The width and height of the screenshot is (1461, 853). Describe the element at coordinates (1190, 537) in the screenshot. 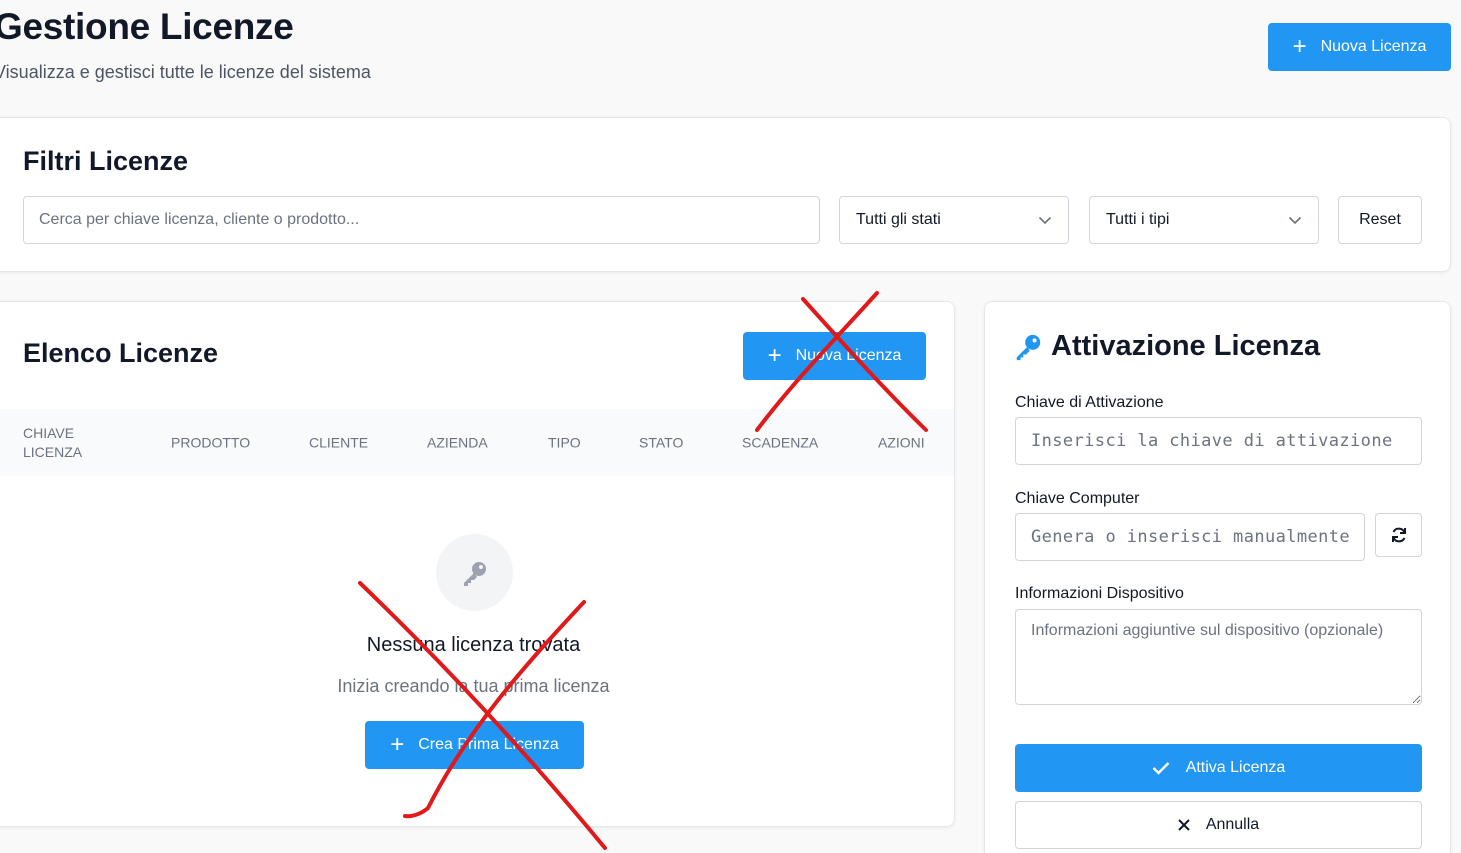

I see `computer-key-input` at that location.